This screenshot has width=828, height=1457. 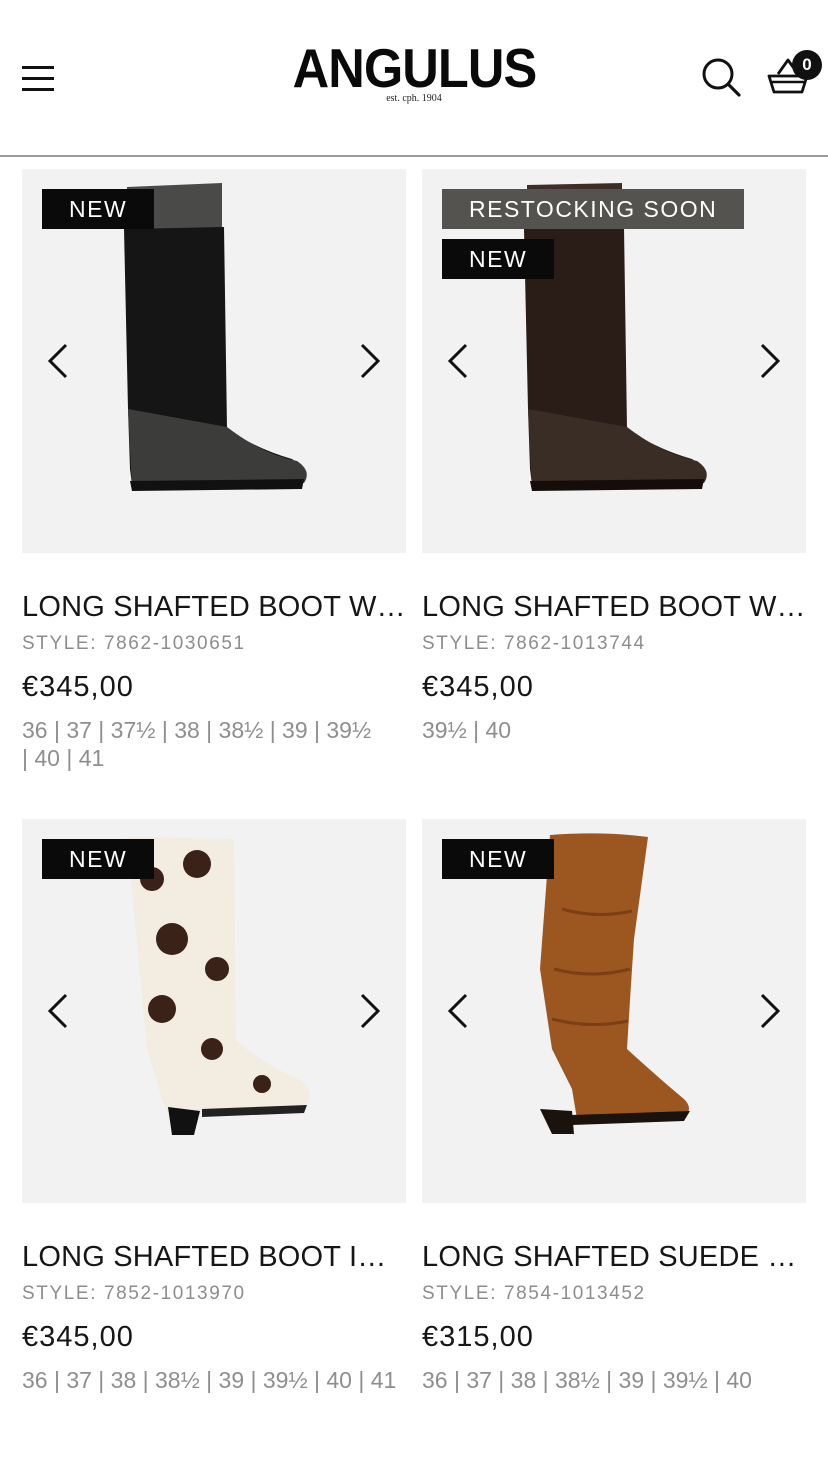 I want to click on product-style-number: STYLE: 7854-1013452, so click(x=534, y=1293).